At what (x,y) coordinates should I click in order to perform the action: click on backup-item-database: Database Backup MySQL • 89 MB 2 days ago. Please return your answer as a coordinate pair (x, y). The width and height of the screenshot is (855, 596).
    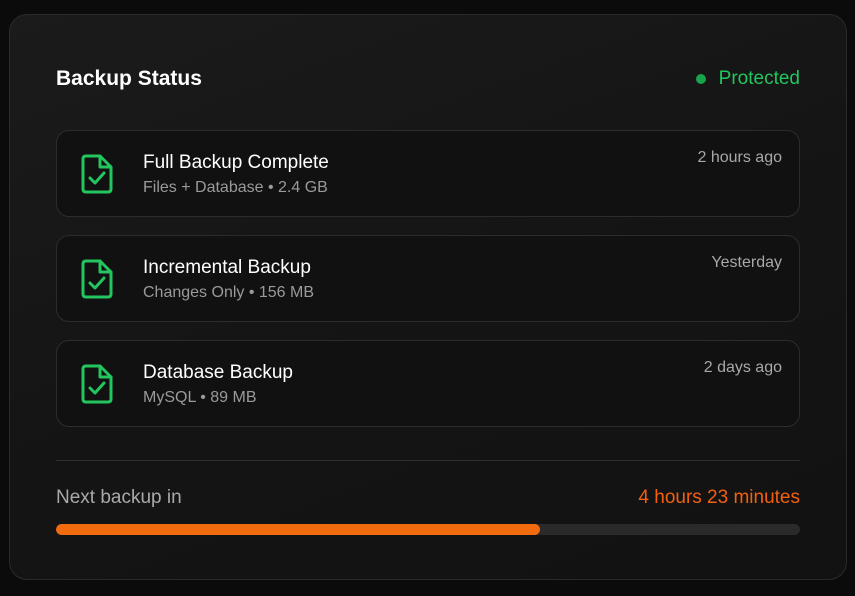
    Looking at the image, I should click on (428, 383).